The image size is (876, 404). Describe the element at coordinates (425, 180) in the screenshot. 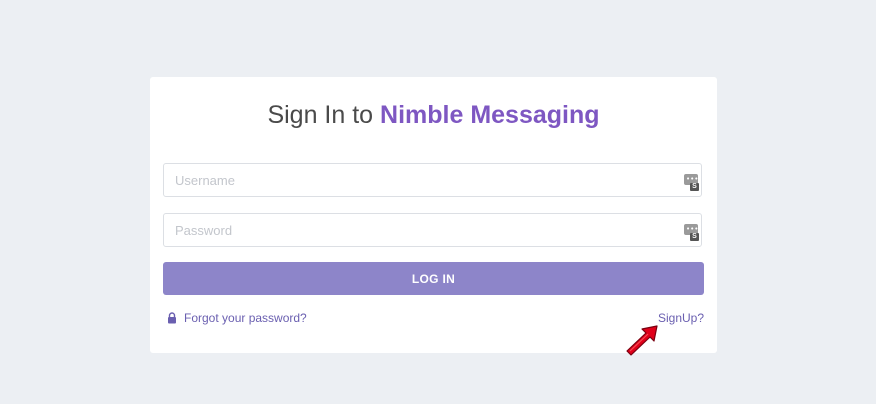

I see `username-input` at that location.